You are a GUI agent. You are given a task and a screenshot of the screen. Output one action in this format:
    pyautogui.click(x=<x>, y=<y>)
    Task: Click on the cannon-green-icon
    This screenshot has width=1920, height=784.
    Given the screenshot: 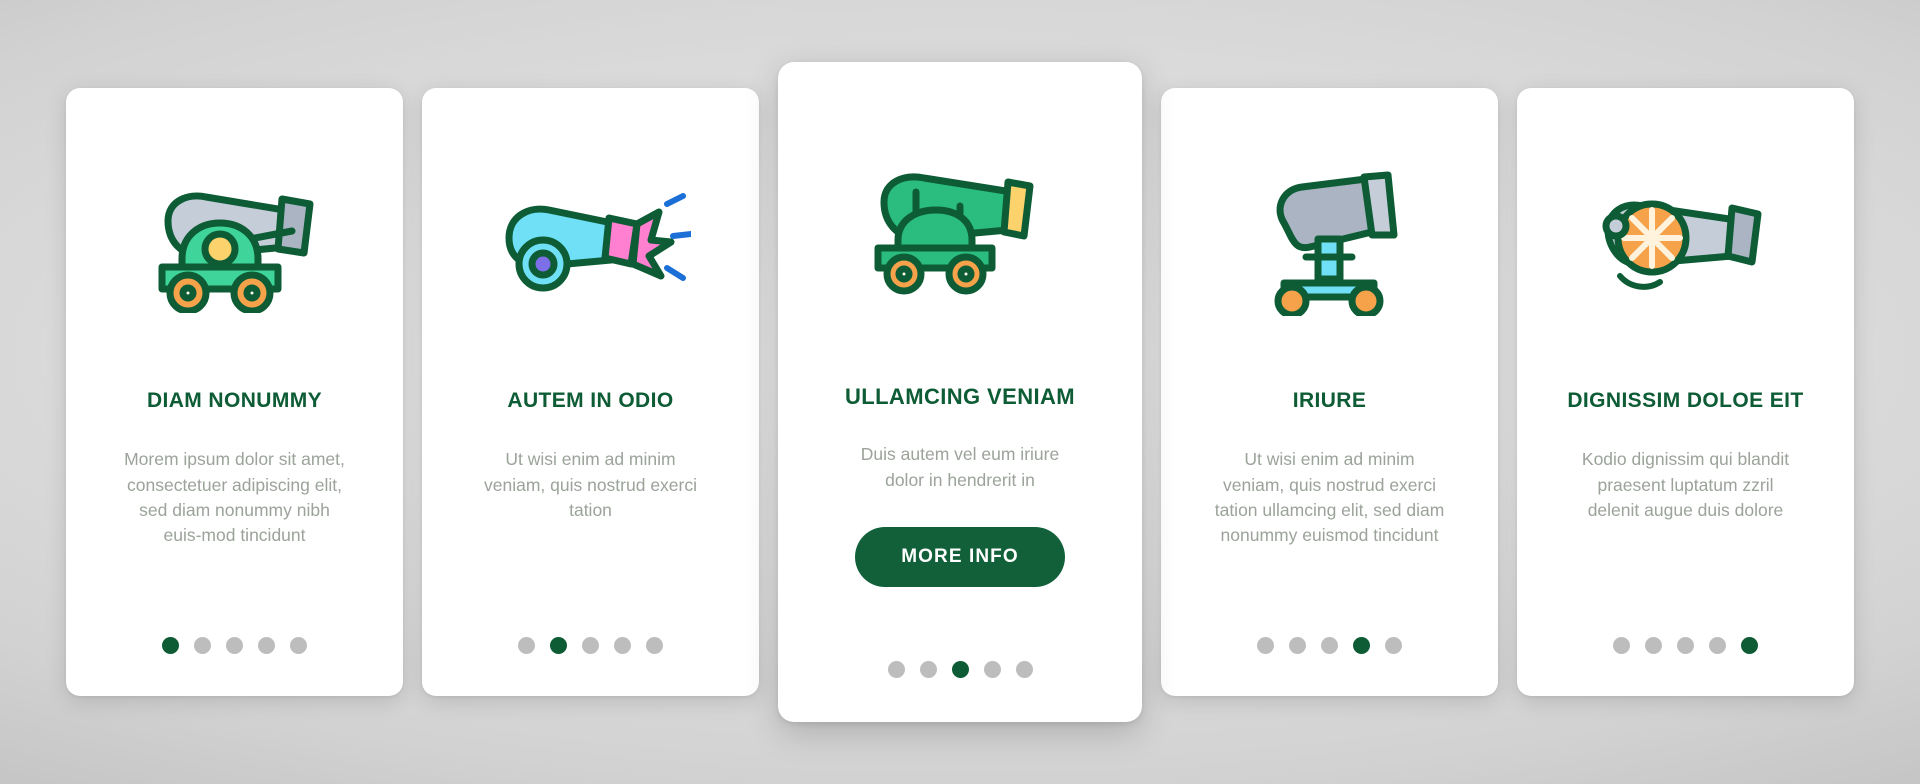 What is the action you would take?
    pyautogui.click(x=954, y=234)
    